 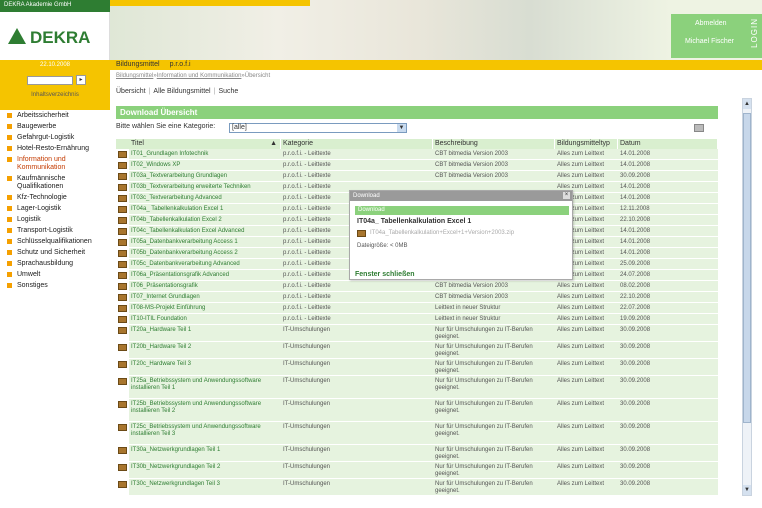 I want to click on cell-titel: IT20b_Hardware Teil 2, so click(x=205, y=350).